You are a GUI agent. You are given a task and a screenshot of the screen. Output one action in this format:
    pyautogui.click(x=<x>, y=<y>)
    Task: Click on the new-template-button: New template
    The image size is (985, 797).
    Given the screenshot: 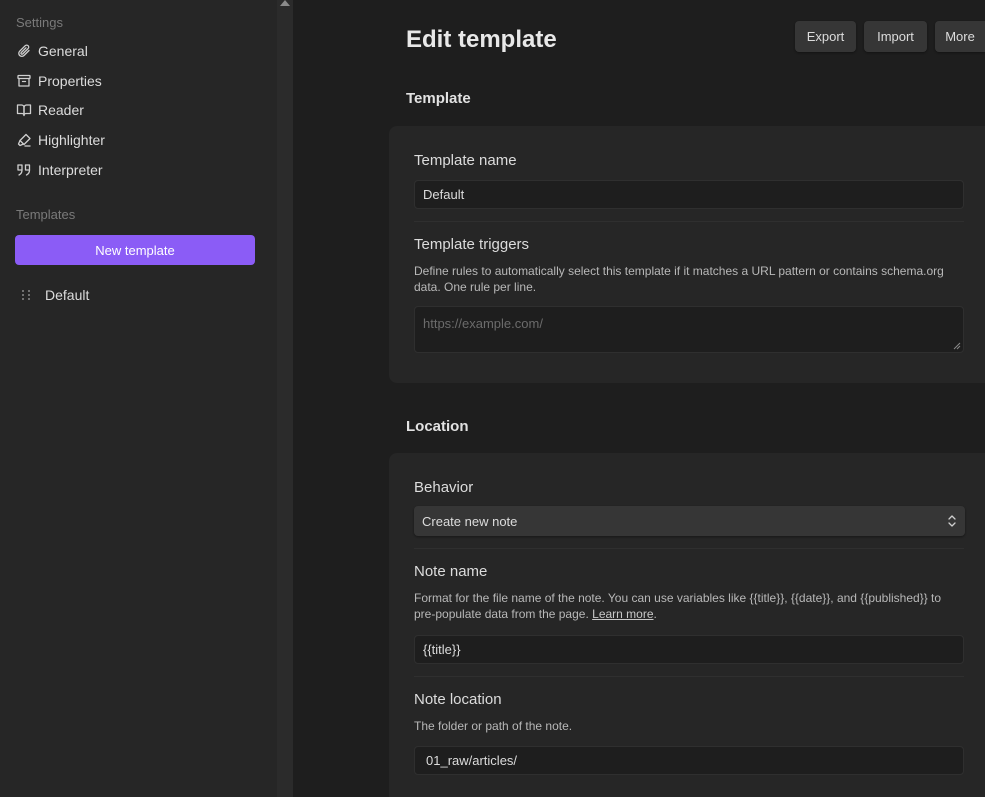 What is the action you would take?
    pyautogui.click(x=135, y=250)
    